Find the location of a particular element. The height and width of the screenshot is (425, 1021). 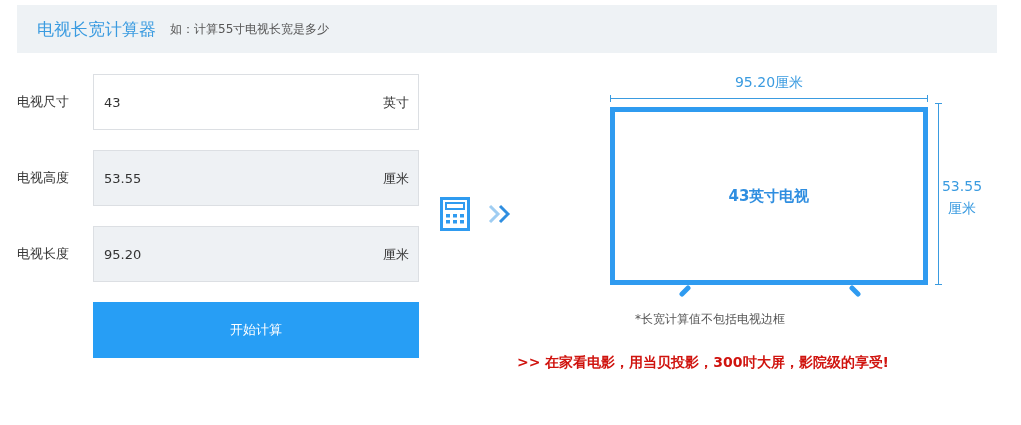

height-label: 53.55 厘米 is located at coordinates (962, 197).